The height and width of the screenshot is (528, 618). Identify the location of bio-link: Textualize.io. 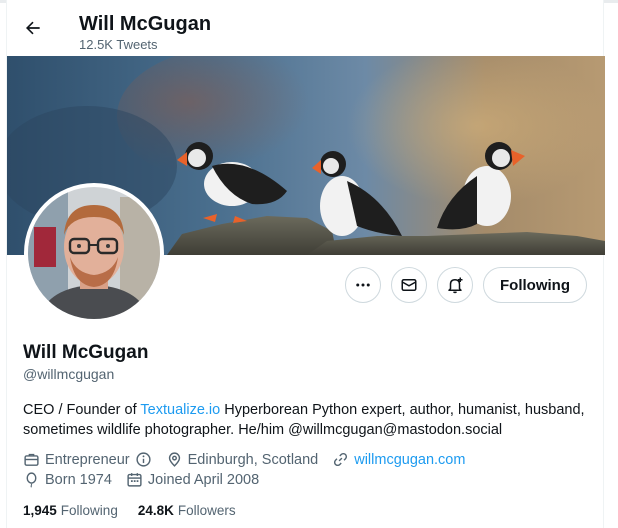
(180, 410).